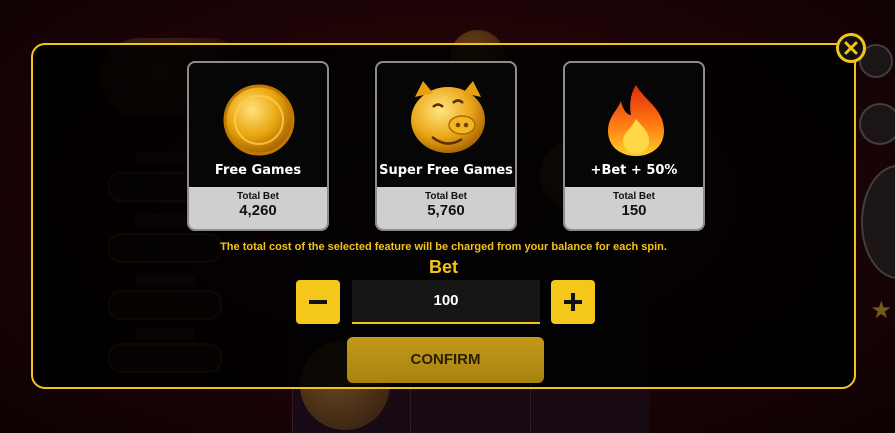 This screenshot has height=433, width=895. Describe the element at coordinates (446, 302) in the screenshot. I see `bet-value-field: 100` at that location.